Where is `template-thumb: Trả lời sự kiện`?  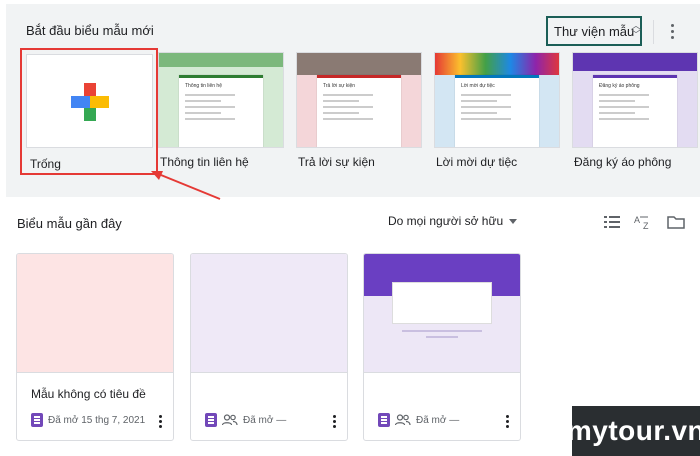 template-thumb: Trả lời sự kiện is located at coordinates (359, 100).